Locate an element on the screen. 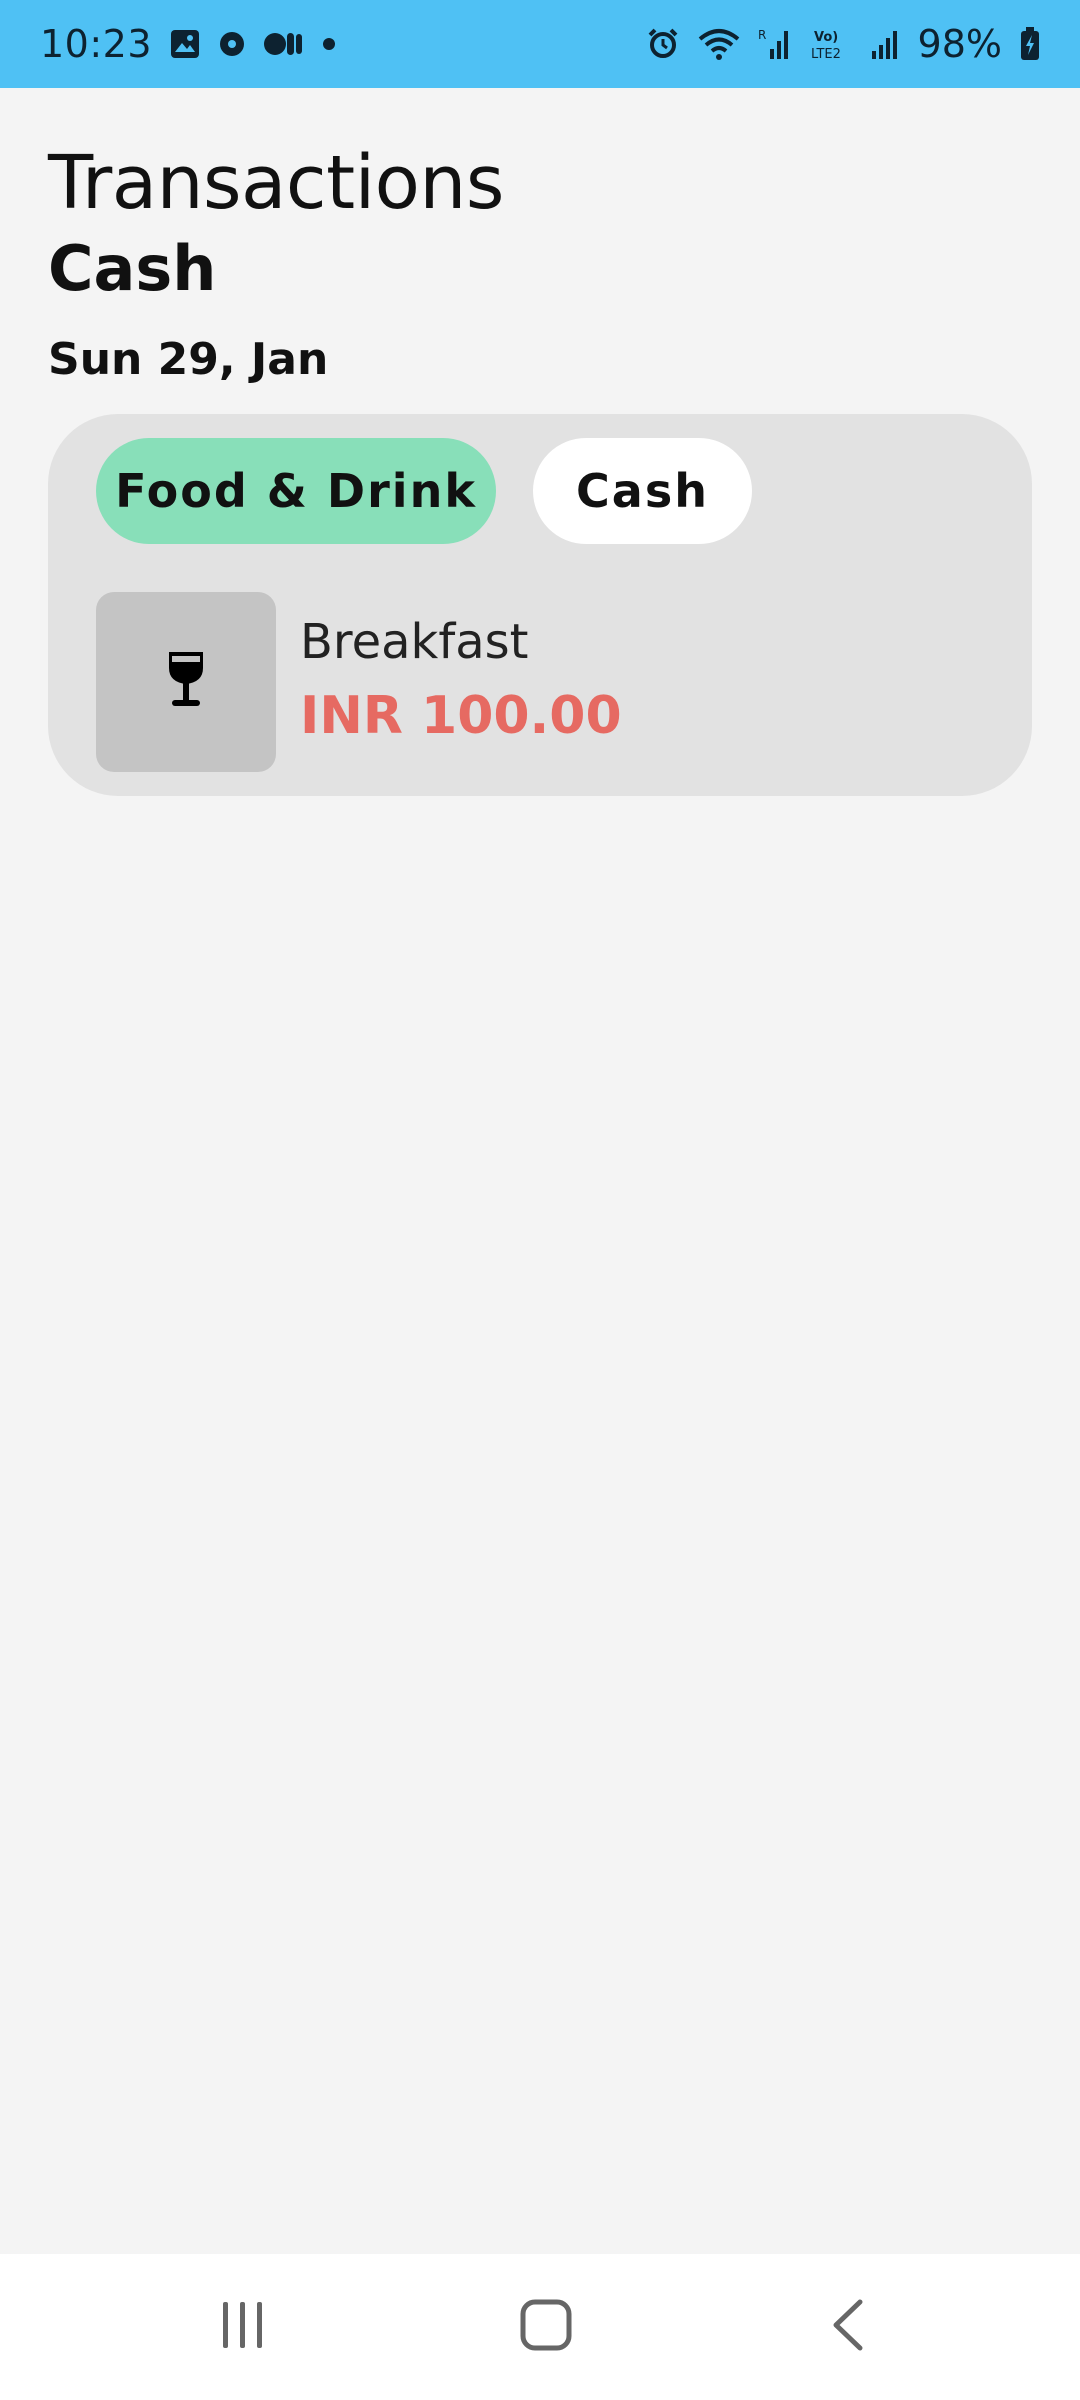  transaction-amount: INR 100.00 is located at coordinates (461, 716).